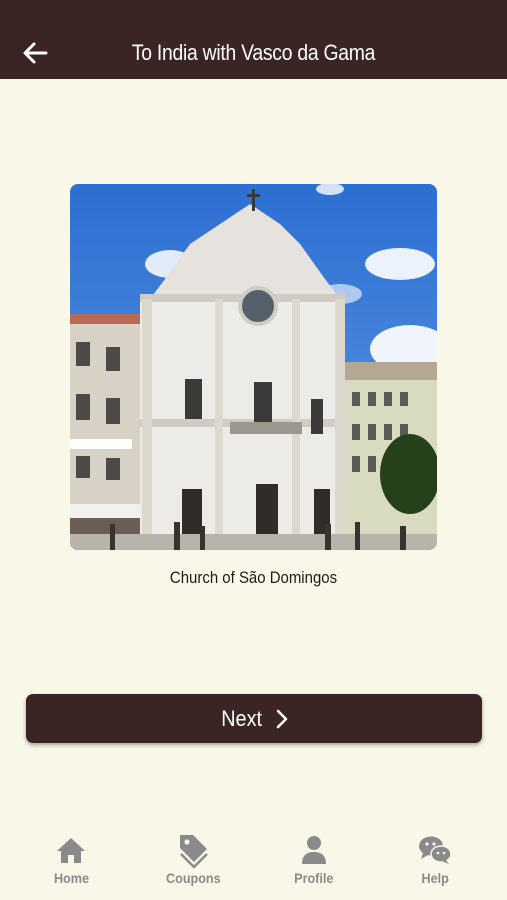 The height and width of the screenshot is (900, 507). I want to click on tab-profile-label: Profile, so click(314, 878).